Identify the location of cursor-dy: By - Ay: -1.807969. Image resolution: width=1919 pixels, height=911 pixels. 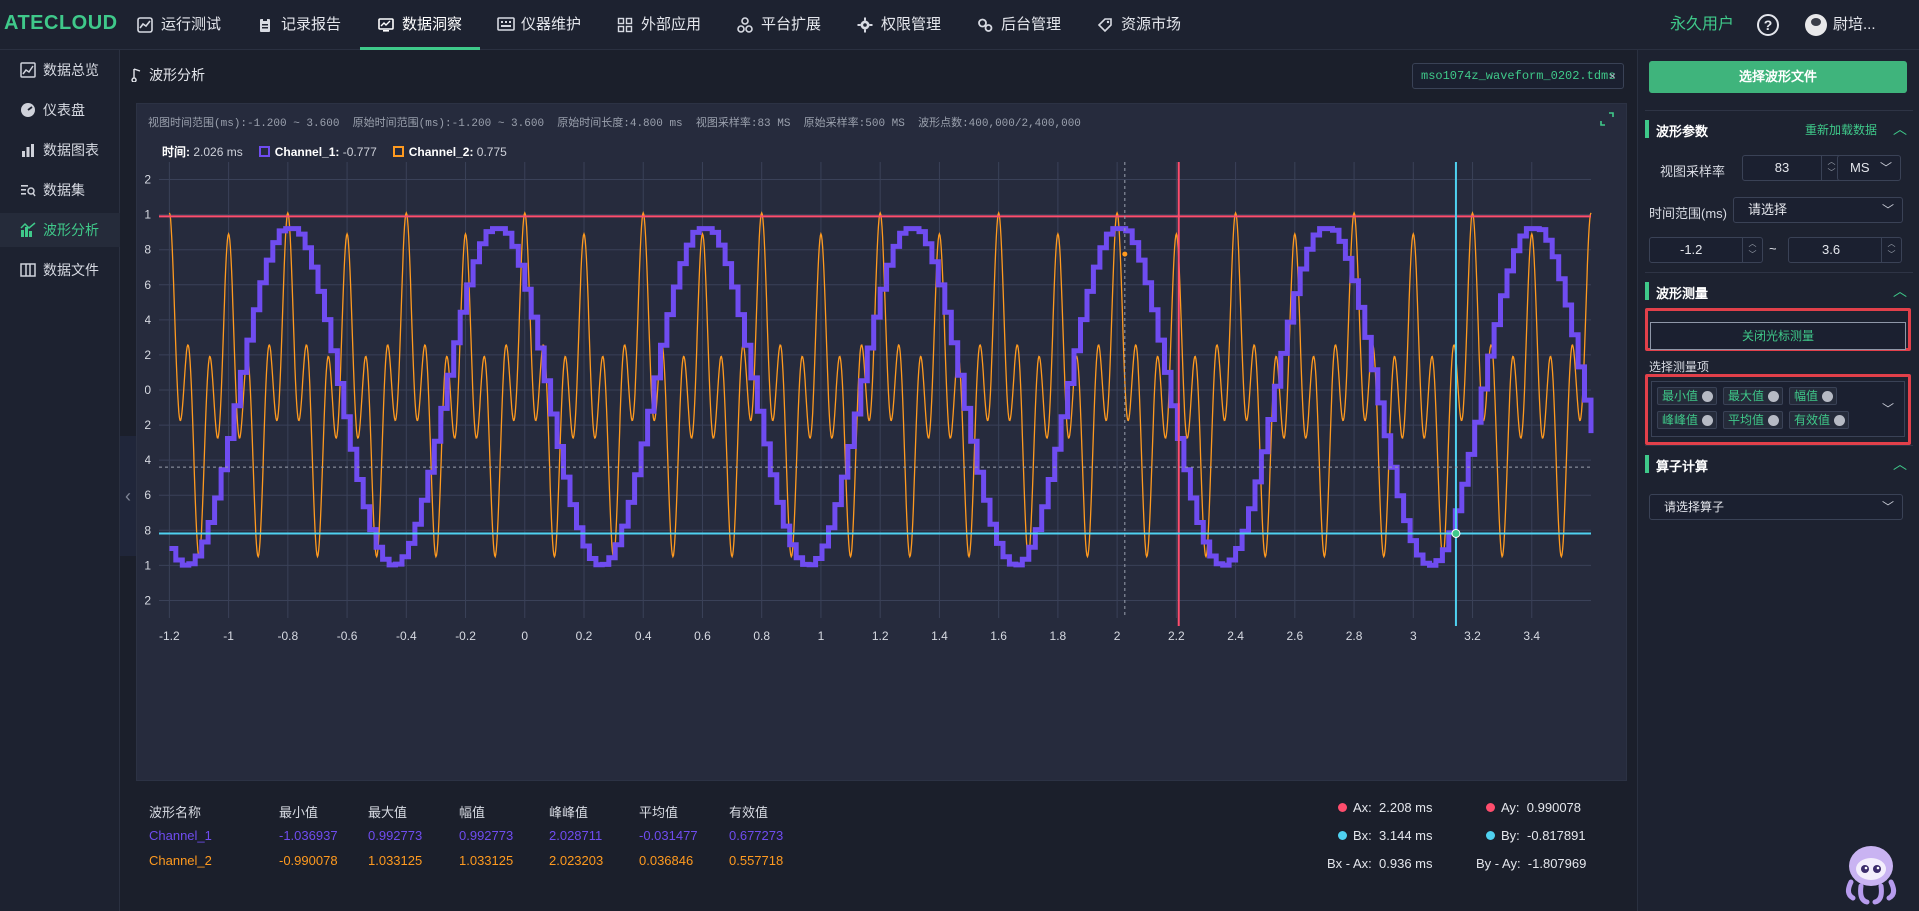
(1531, 863).